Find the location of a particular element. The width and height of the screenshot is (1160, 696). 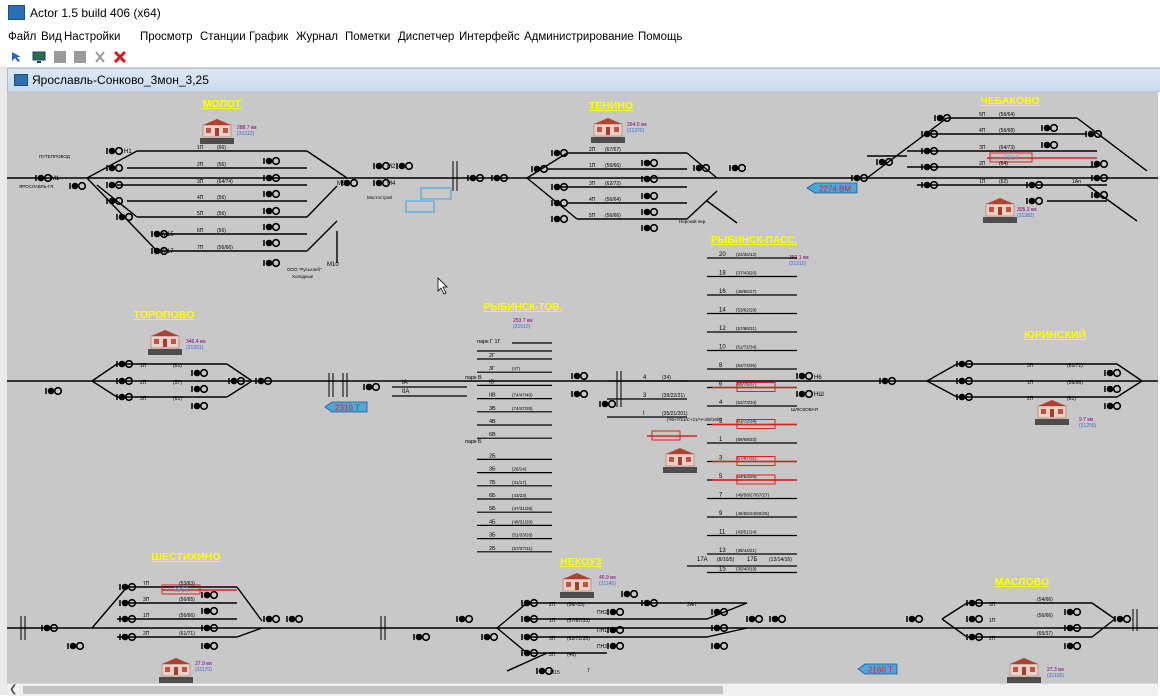

horizontal-scrollbar: ❮ is located at coordinates (582, 689).